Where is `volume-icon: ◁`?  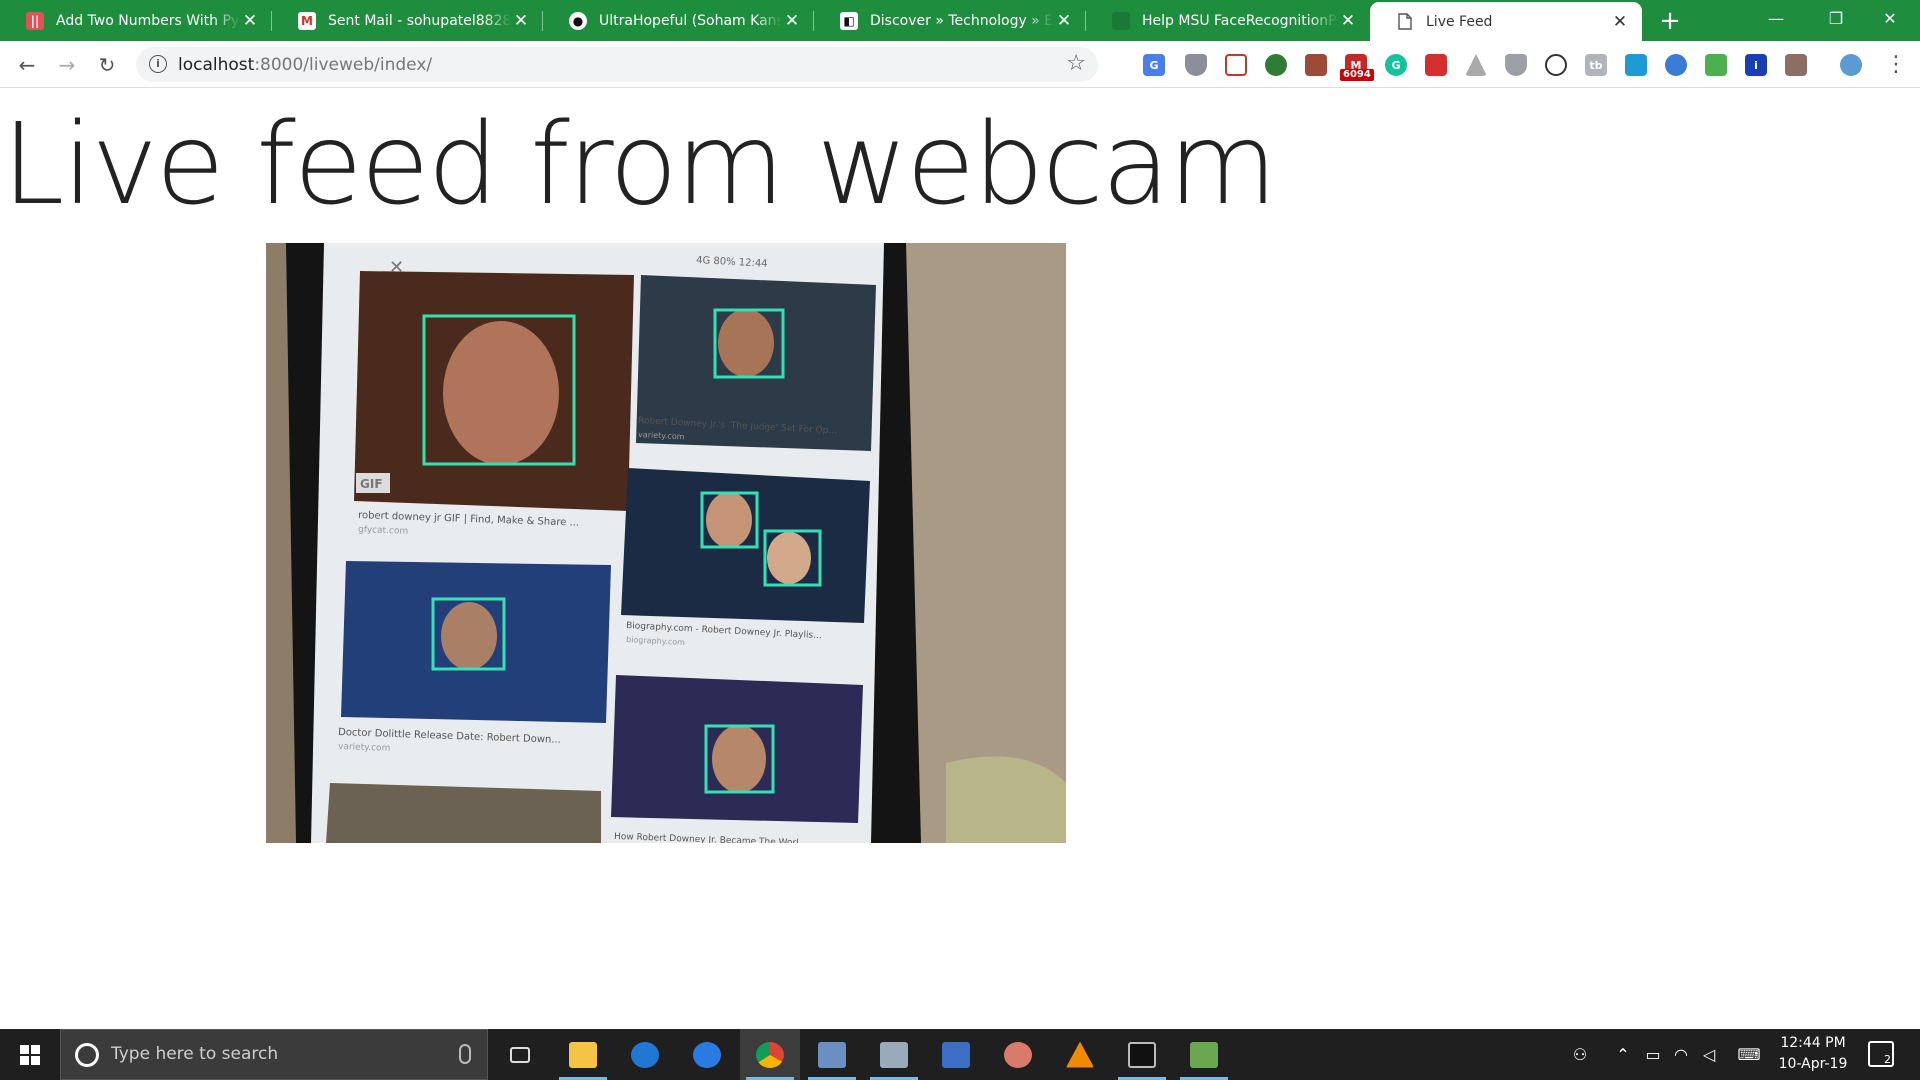 volume-icon: ◁ is located at coordinates (1709, 1054).